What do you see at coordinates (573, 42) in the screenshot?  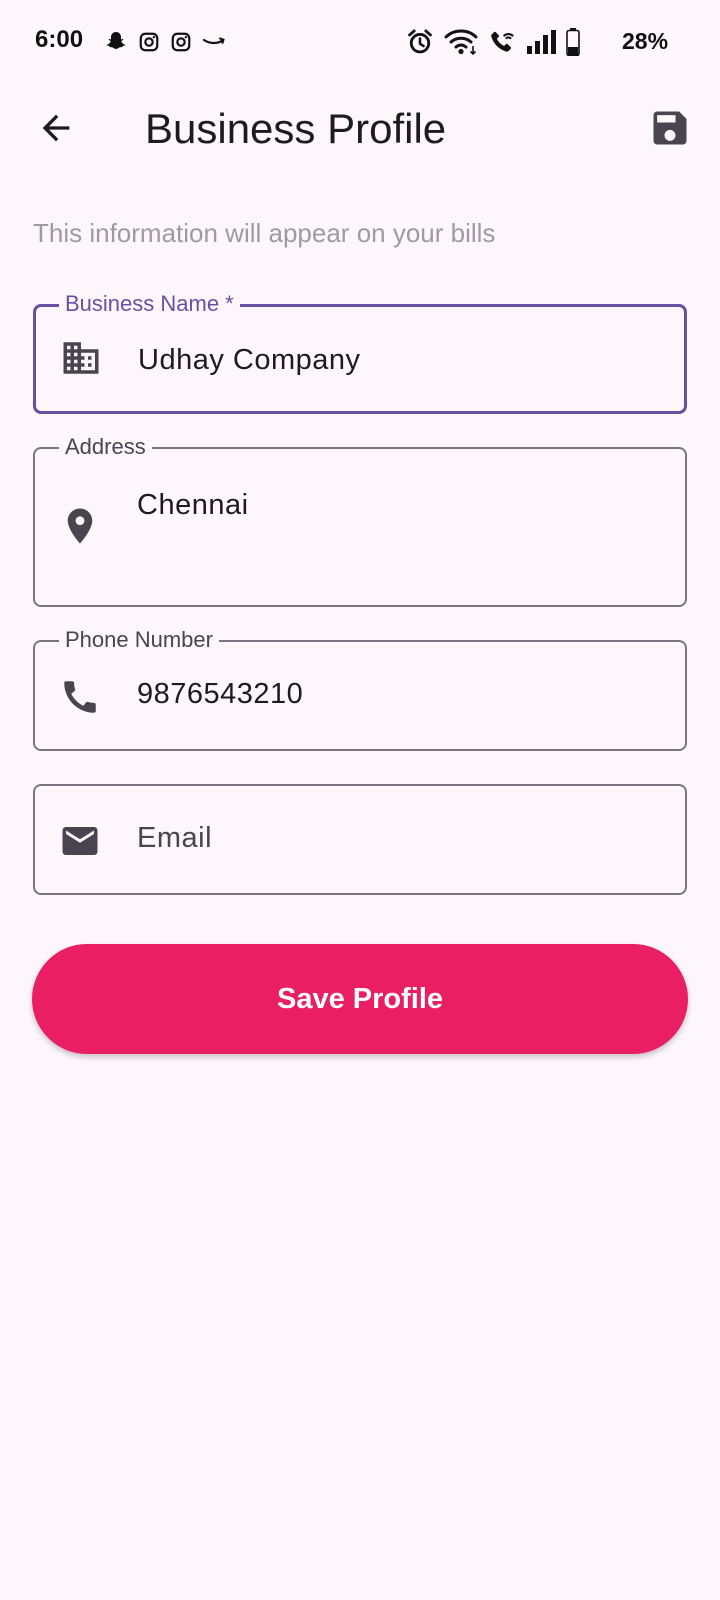 I see `battery-icon` at bounding box center [573, 42].